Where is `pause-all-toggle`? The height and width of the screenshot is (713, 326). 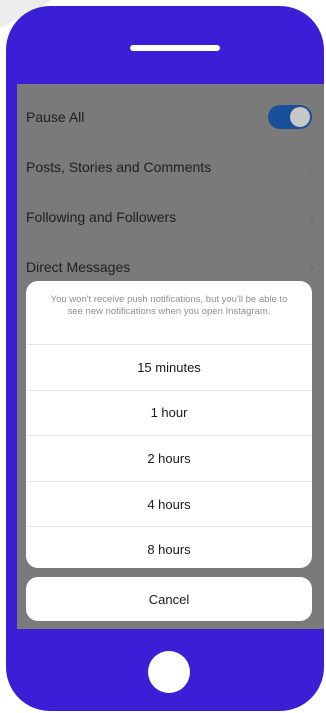
pause-all-toggle is located at coordinates (290, 117).